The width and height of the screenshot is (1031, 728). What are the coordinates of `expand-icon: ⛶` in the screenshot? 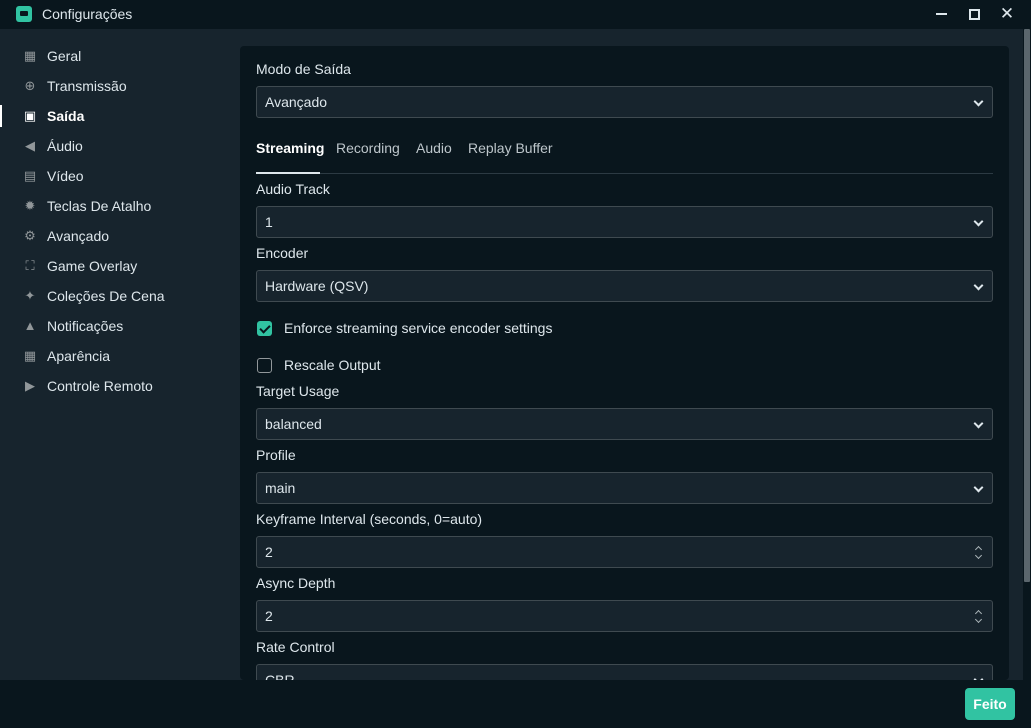 It's located at (30, 265).